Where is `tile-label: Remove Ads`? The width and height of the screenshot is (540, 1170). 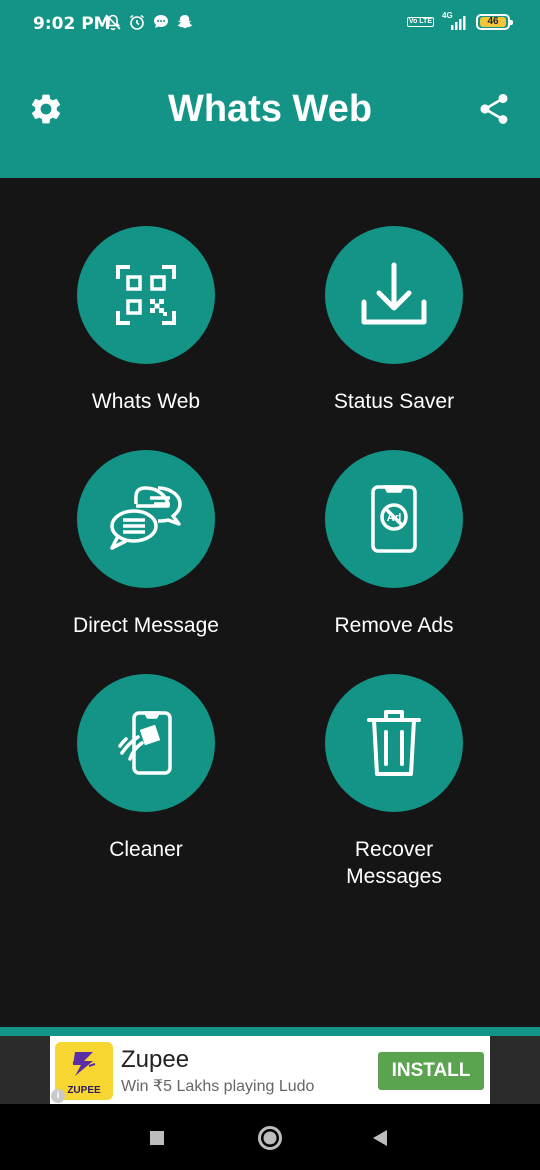
tile-label: Remove Ads is located at coordinates (394, 625).